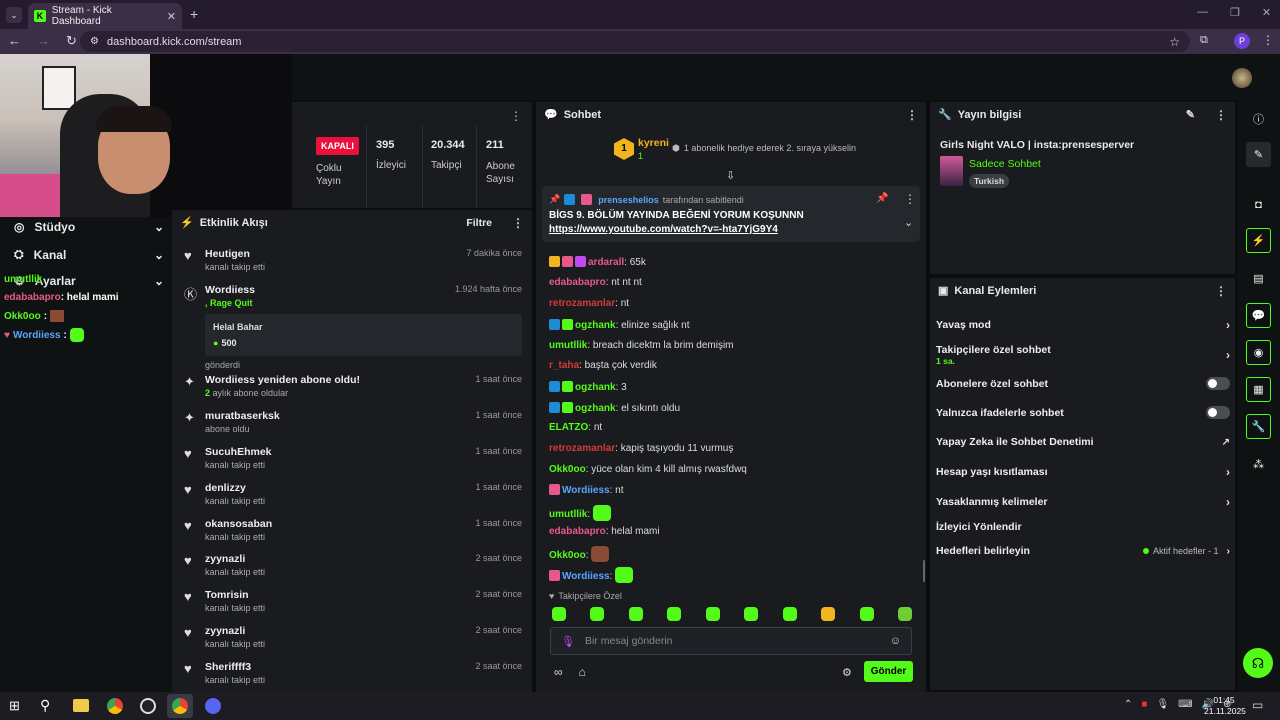 This screenshot has height=720, width=1280. Describe the element at coordinates (1258, 426) in the screenshot. I see `tools-icon: 🔧` at that location.